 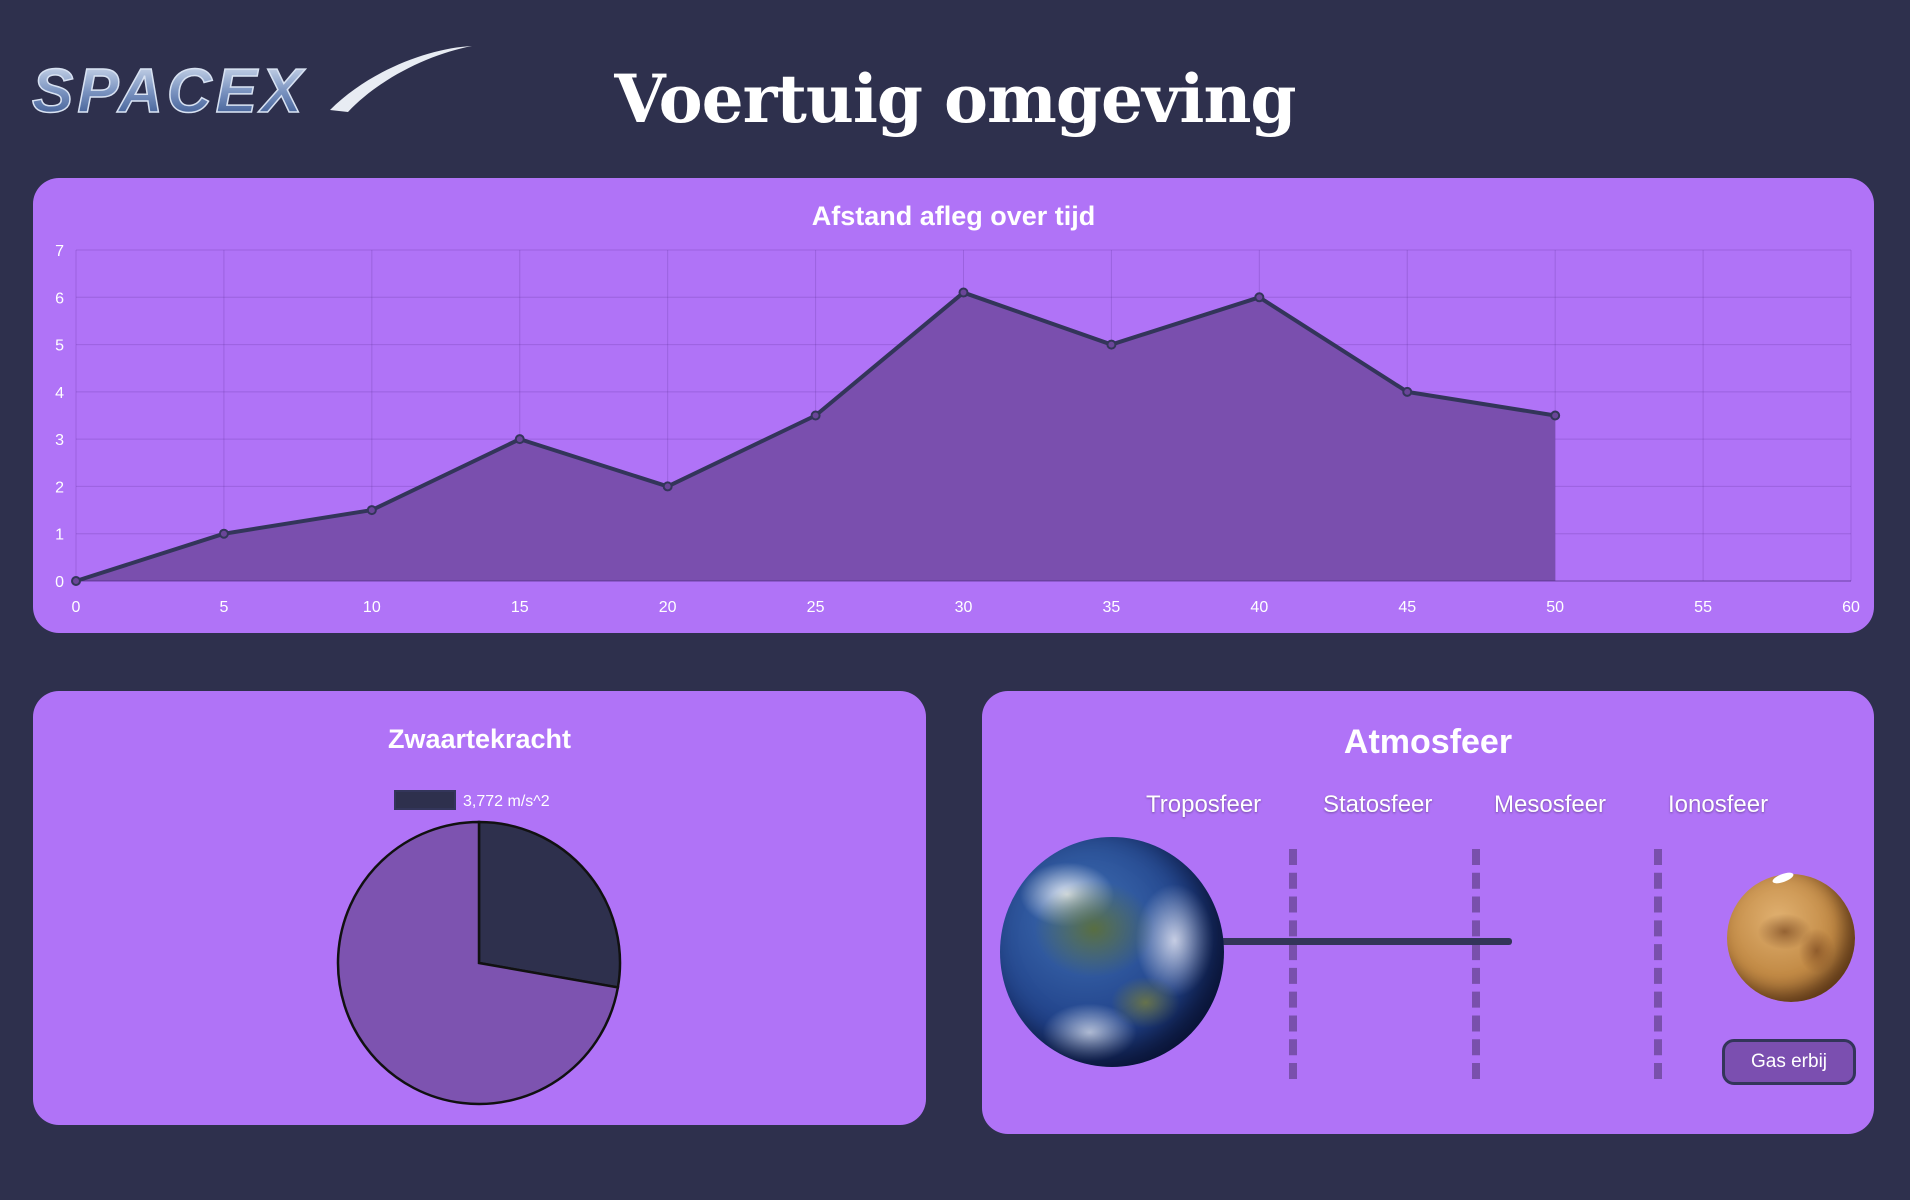 I want to click on x-tick-label: 20, so click(x=668, y=607).